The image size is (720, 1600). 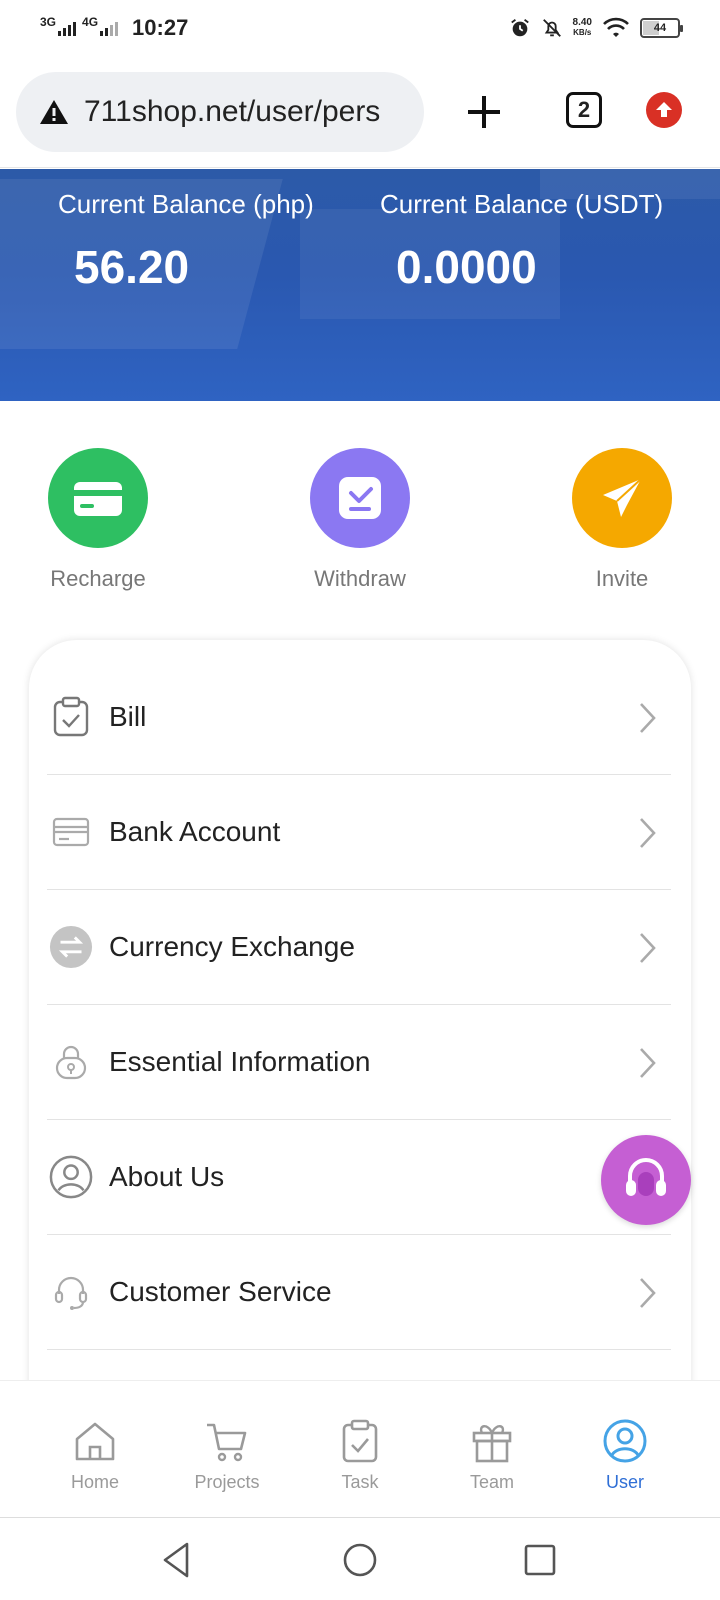 I want to click on battery-level: 44, so click(x=660, y=28).